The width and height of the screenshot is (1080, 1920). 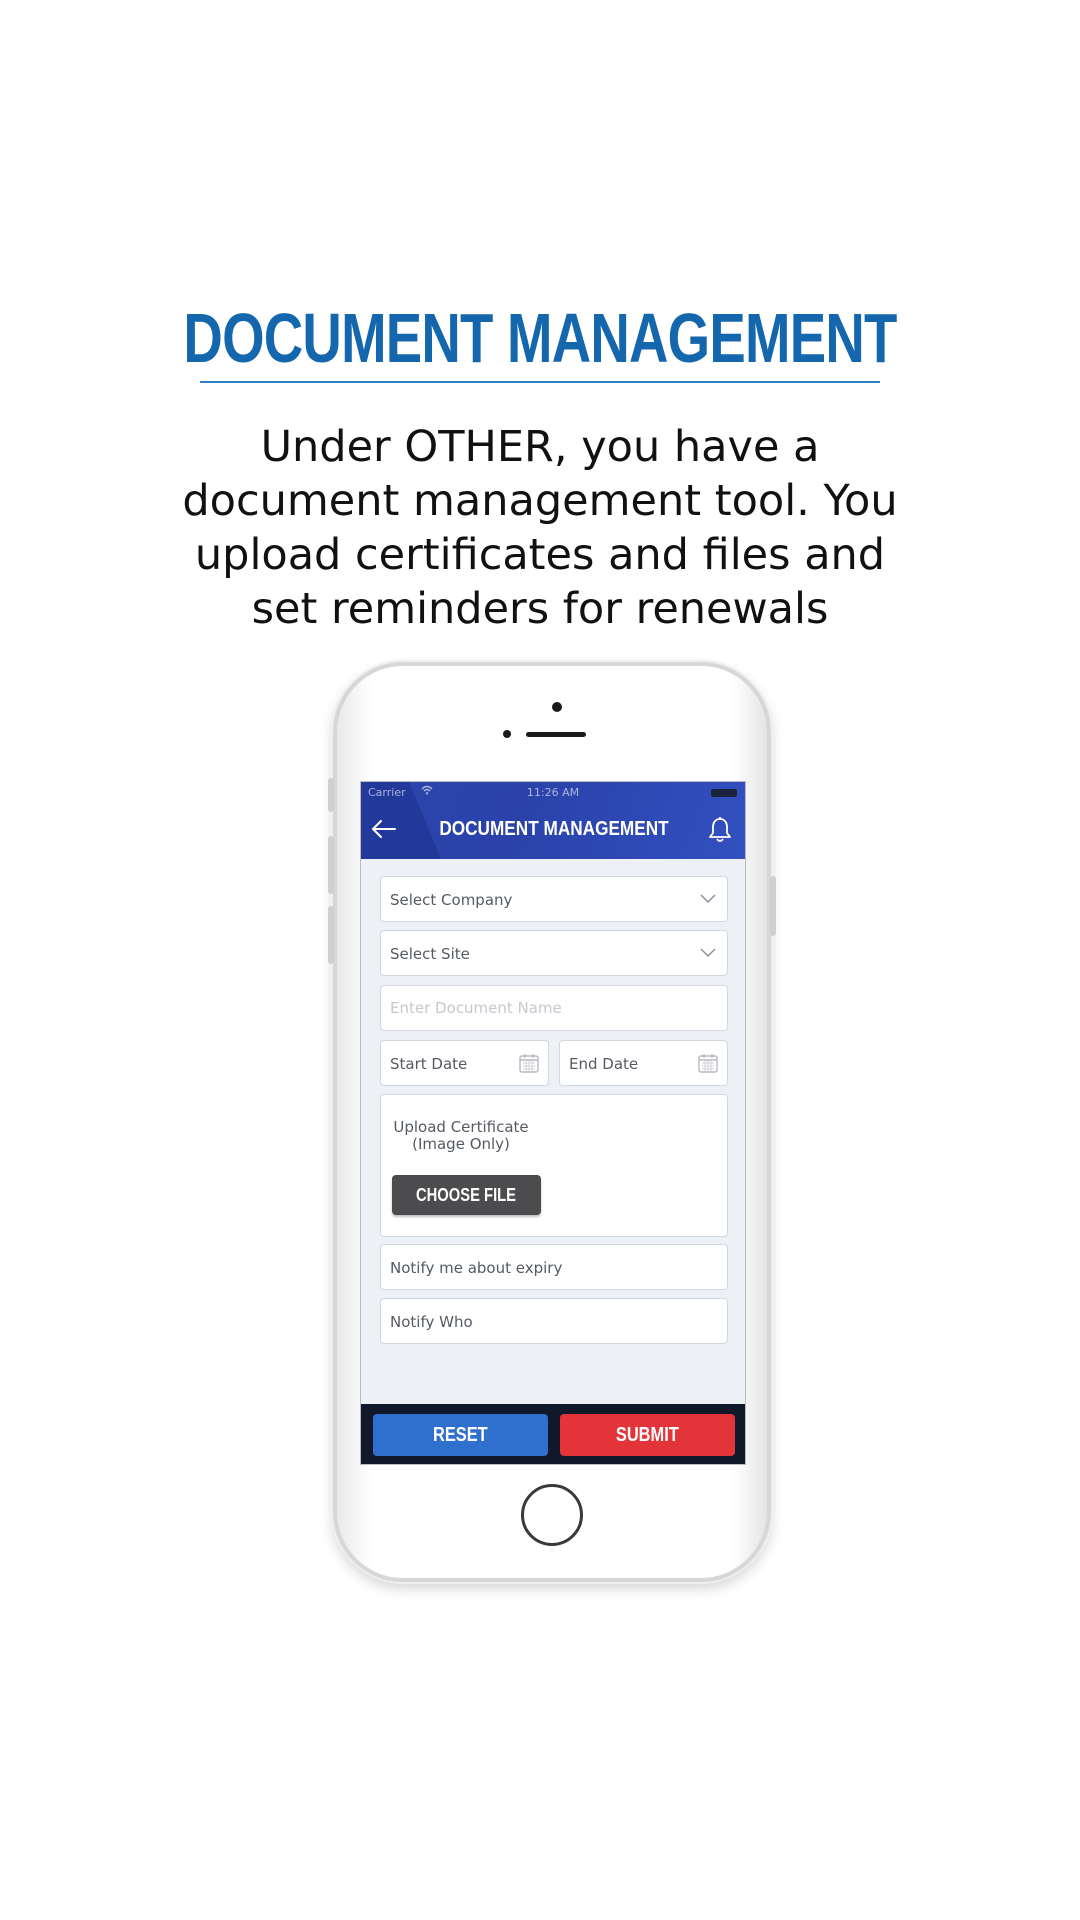 What do you see at coordinates (554, 829) in the screenshot?
I see `app-bar-title: DOCUMENT MANAGEMENT` at bounding box center [554, 829].